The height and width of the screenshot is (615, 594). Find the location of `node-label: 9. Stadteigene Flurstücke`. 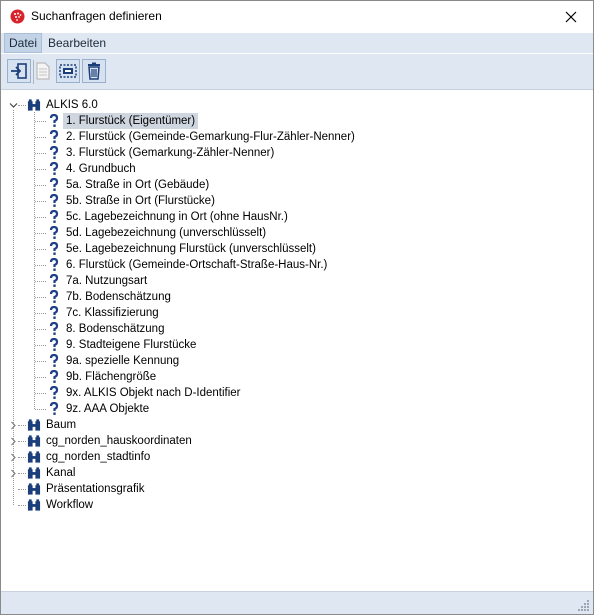

node-label: 9. Stadteigene Flurstücke is located at coordinates (131, 345).